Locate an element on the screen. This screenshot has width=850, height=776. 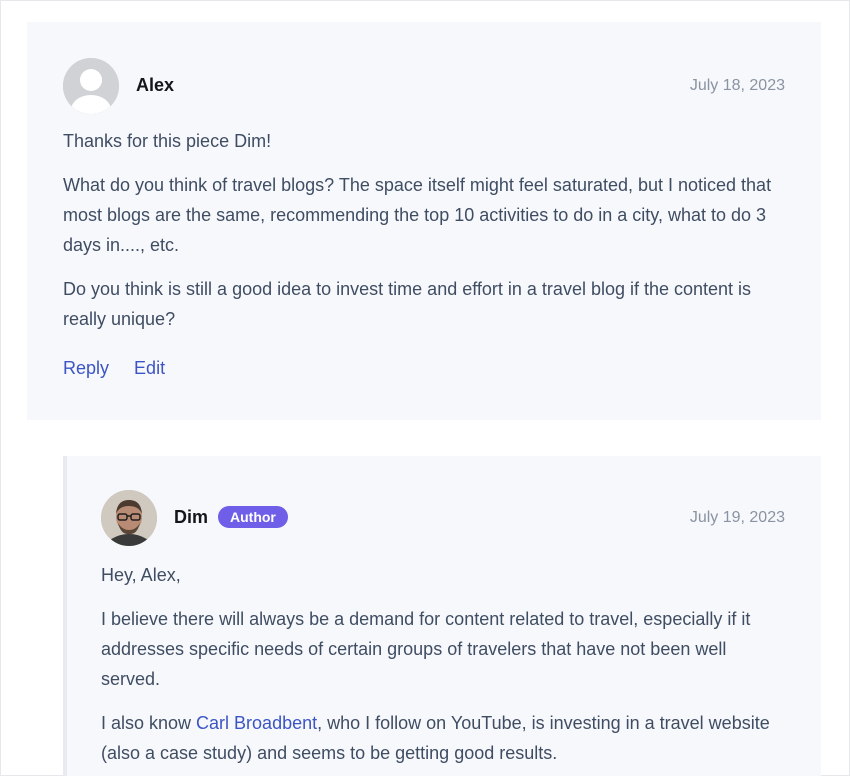
comment-actions: Reply Edit is located at coordinates (124, 368).